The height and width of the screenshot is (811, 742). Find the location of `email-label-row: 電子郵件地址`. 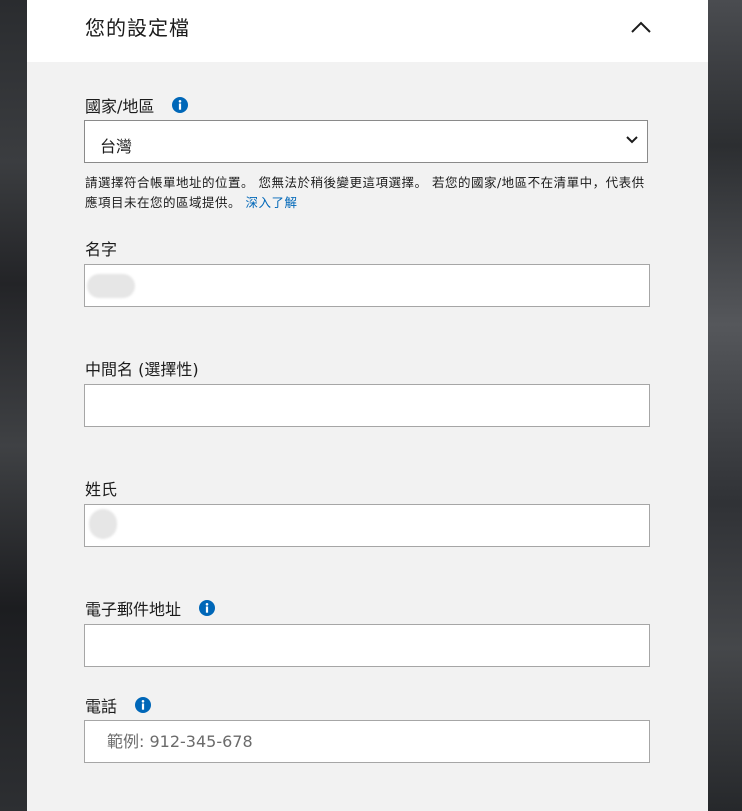

email-label-row: 電子郵件地址 is located at coordinates (150, 608).